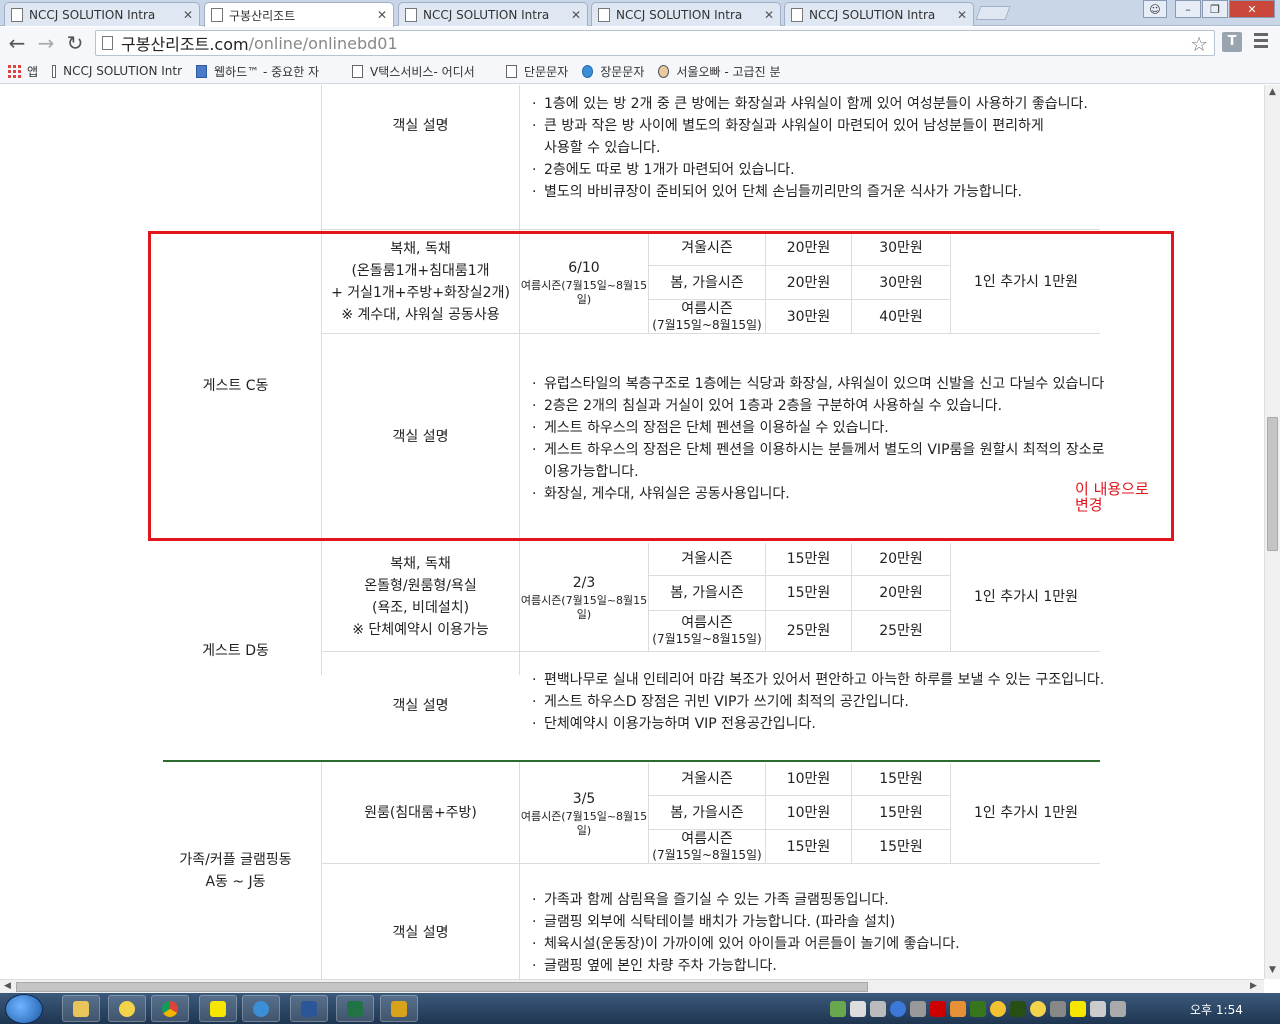 This screenshot has height=1024, width=1280. I want to click on apps-icon, so click(14, 71).